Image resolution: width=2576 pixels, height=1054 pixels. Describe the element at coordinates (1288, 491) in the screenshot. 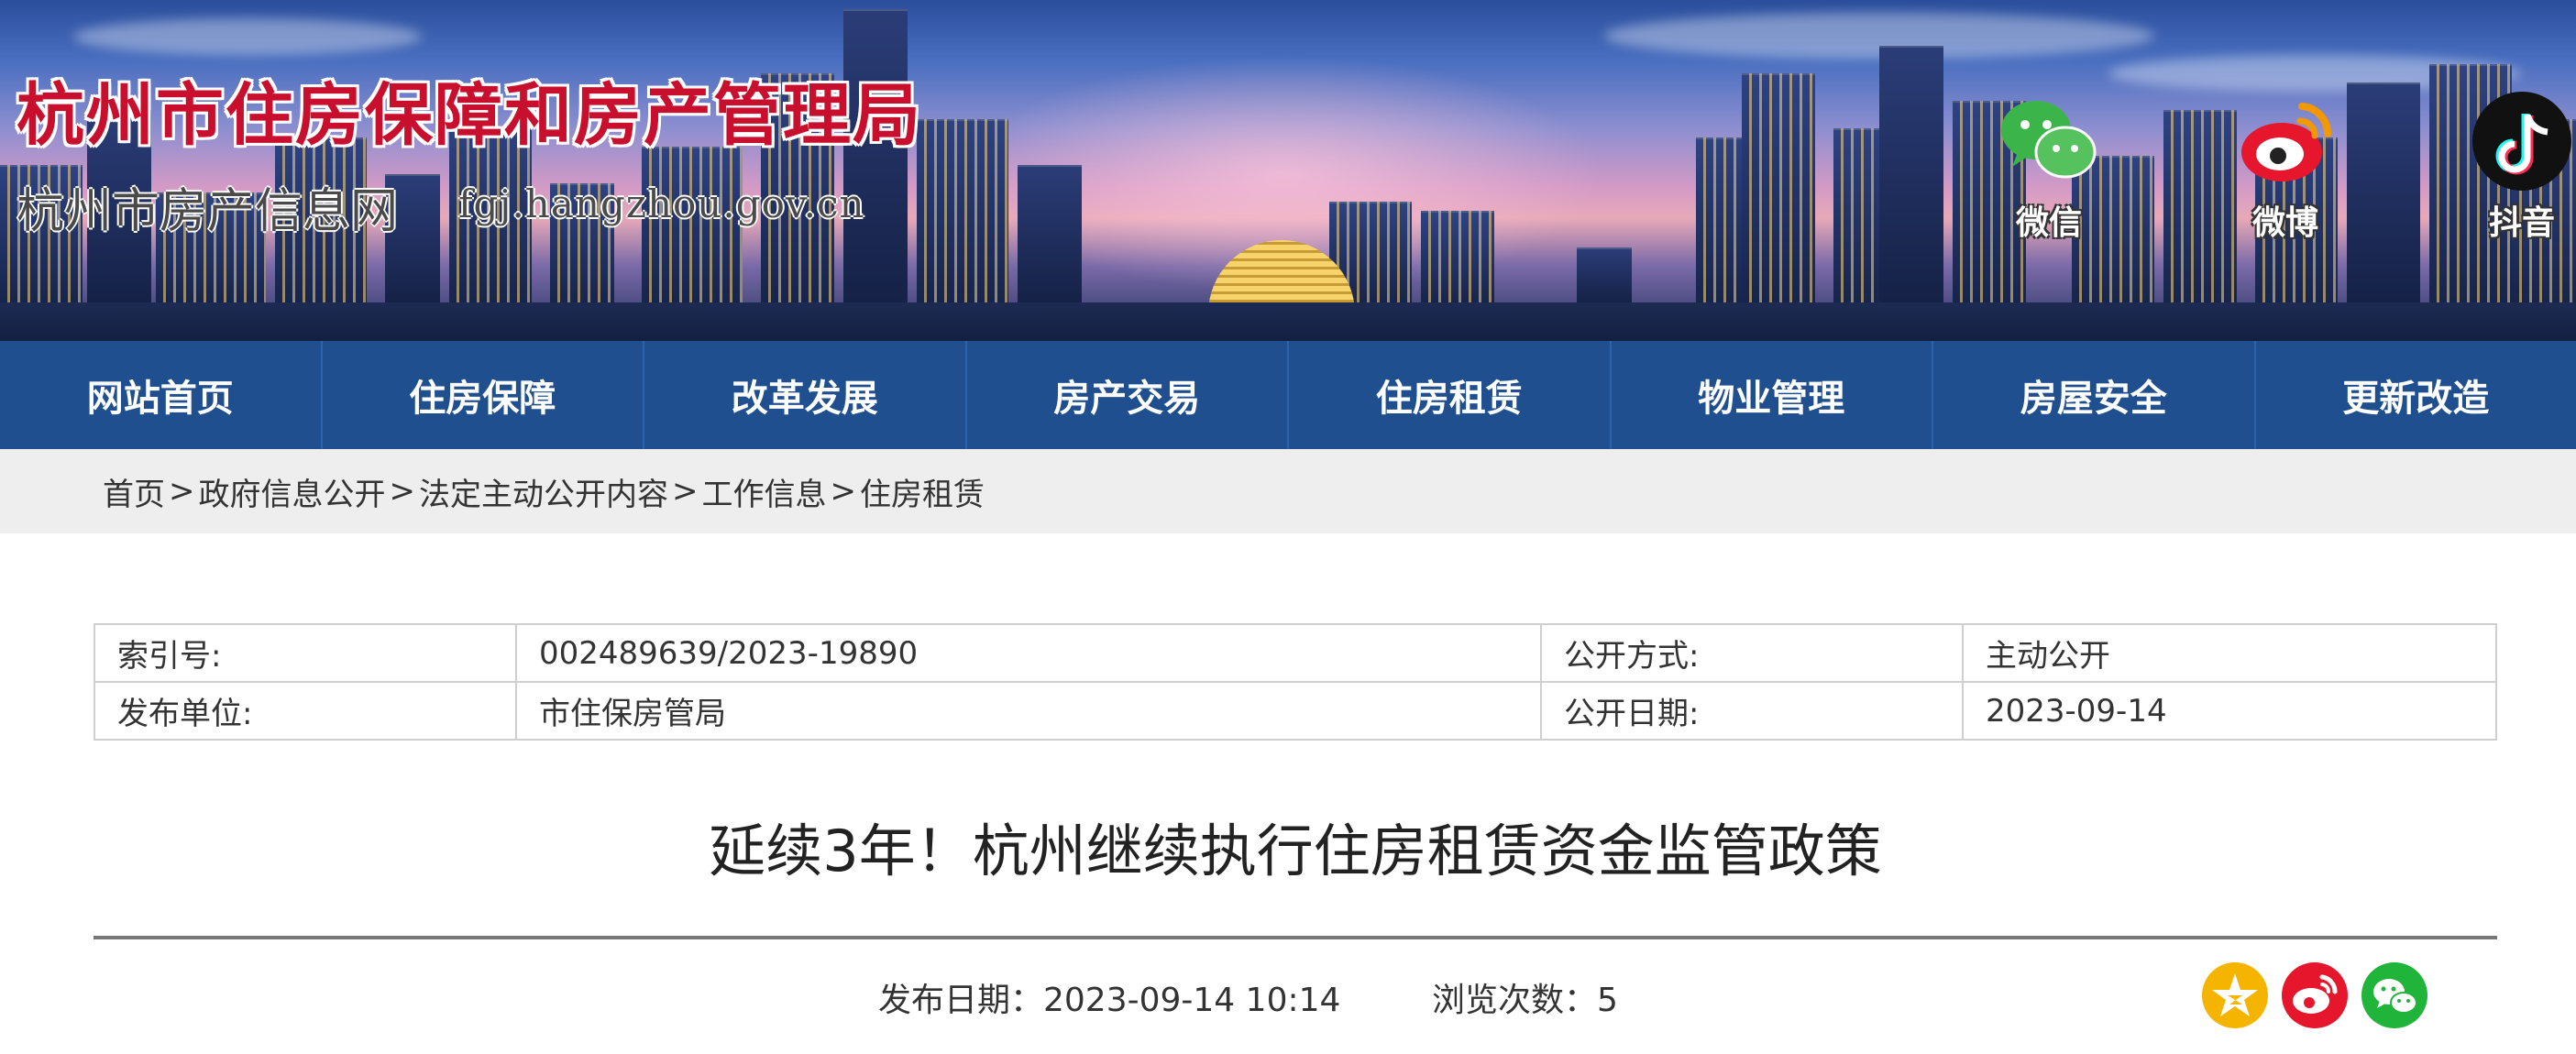

I see `breadcrumb: 首页 > 政府信息公开 > 法定主动公开内容 > 工作信息 > 住房租赁` at that location.